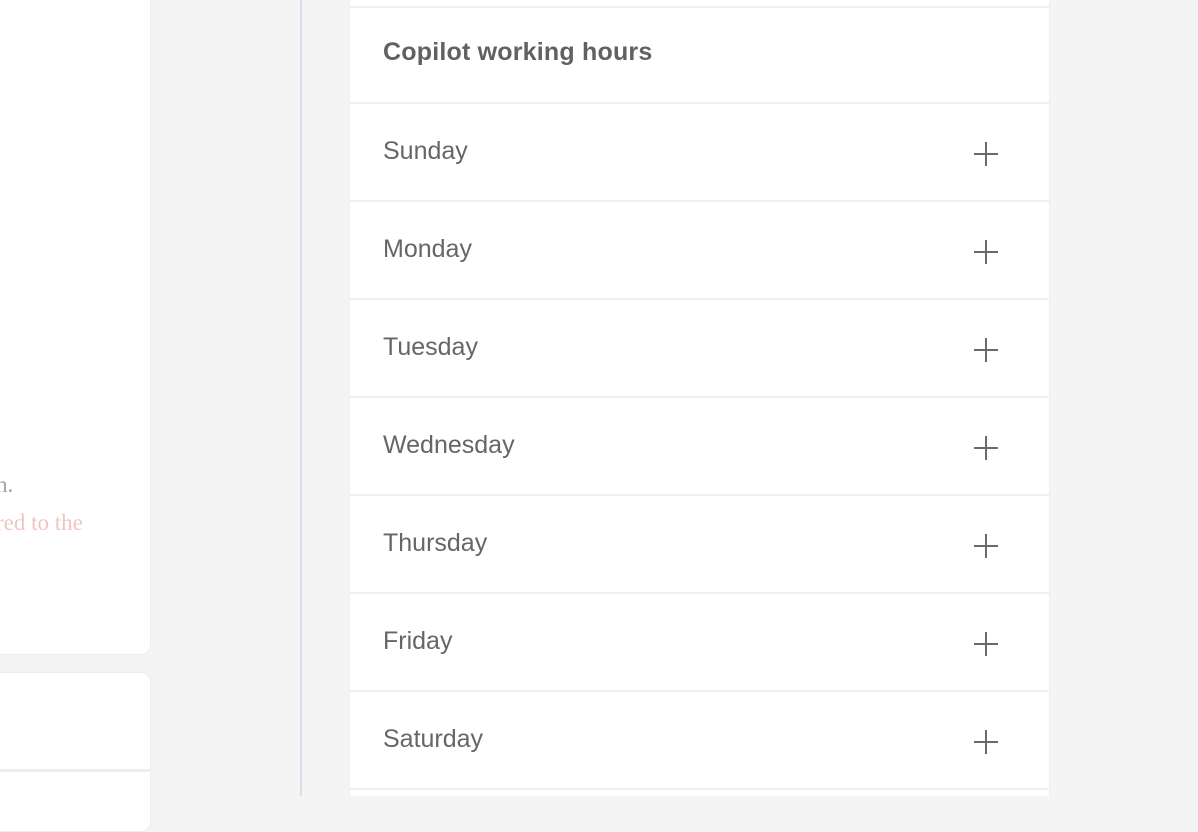 The height and width of the screenshot is (832, 1198). What do you see at coordinates (427, 249) in the screenshot?
I see `day-label-monday: Monday` at bounding box center [427, 249].